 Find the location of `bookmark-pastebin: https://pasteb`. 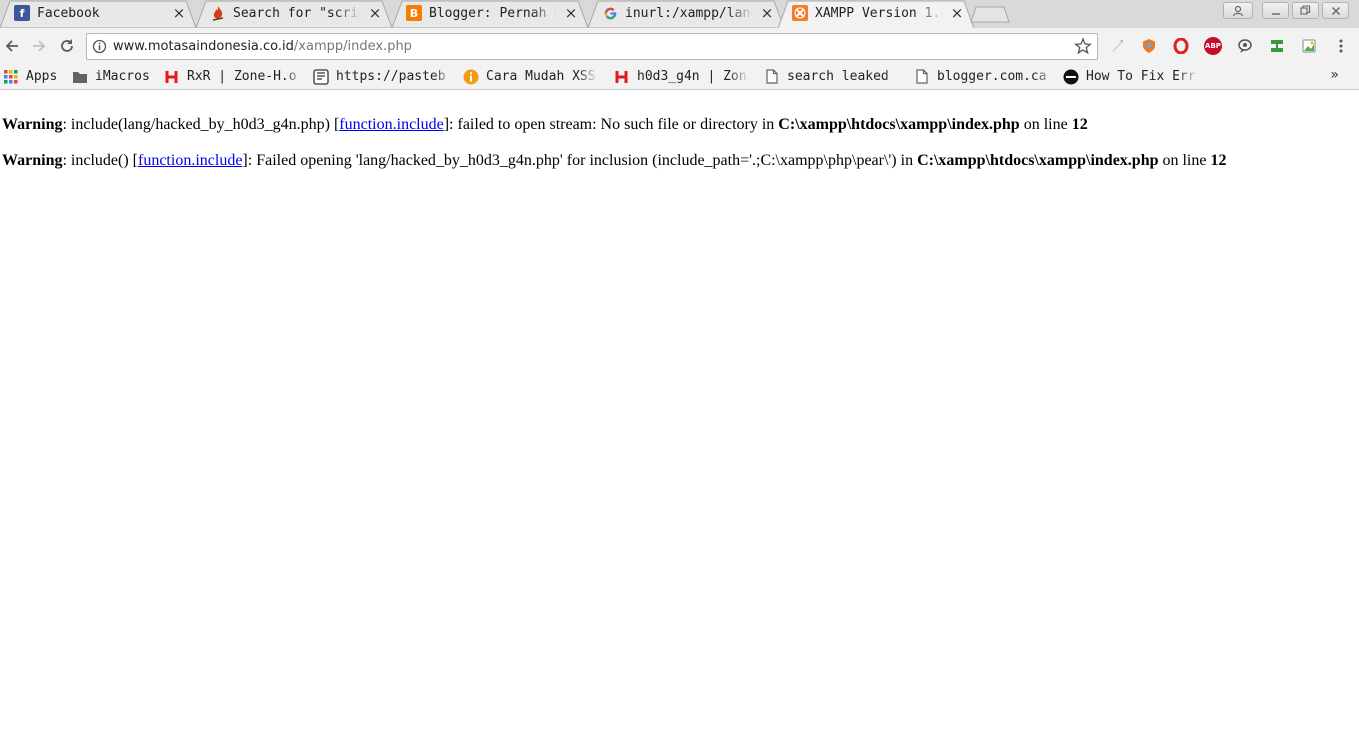

bookmark-pastebin: https://pasteb is located at coordinates (383, 76).